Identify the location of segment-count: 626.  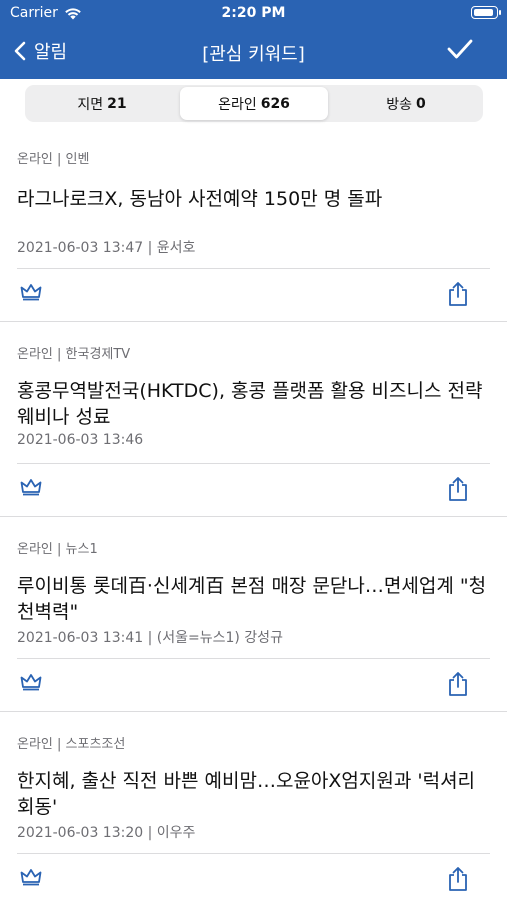
(275, 103).